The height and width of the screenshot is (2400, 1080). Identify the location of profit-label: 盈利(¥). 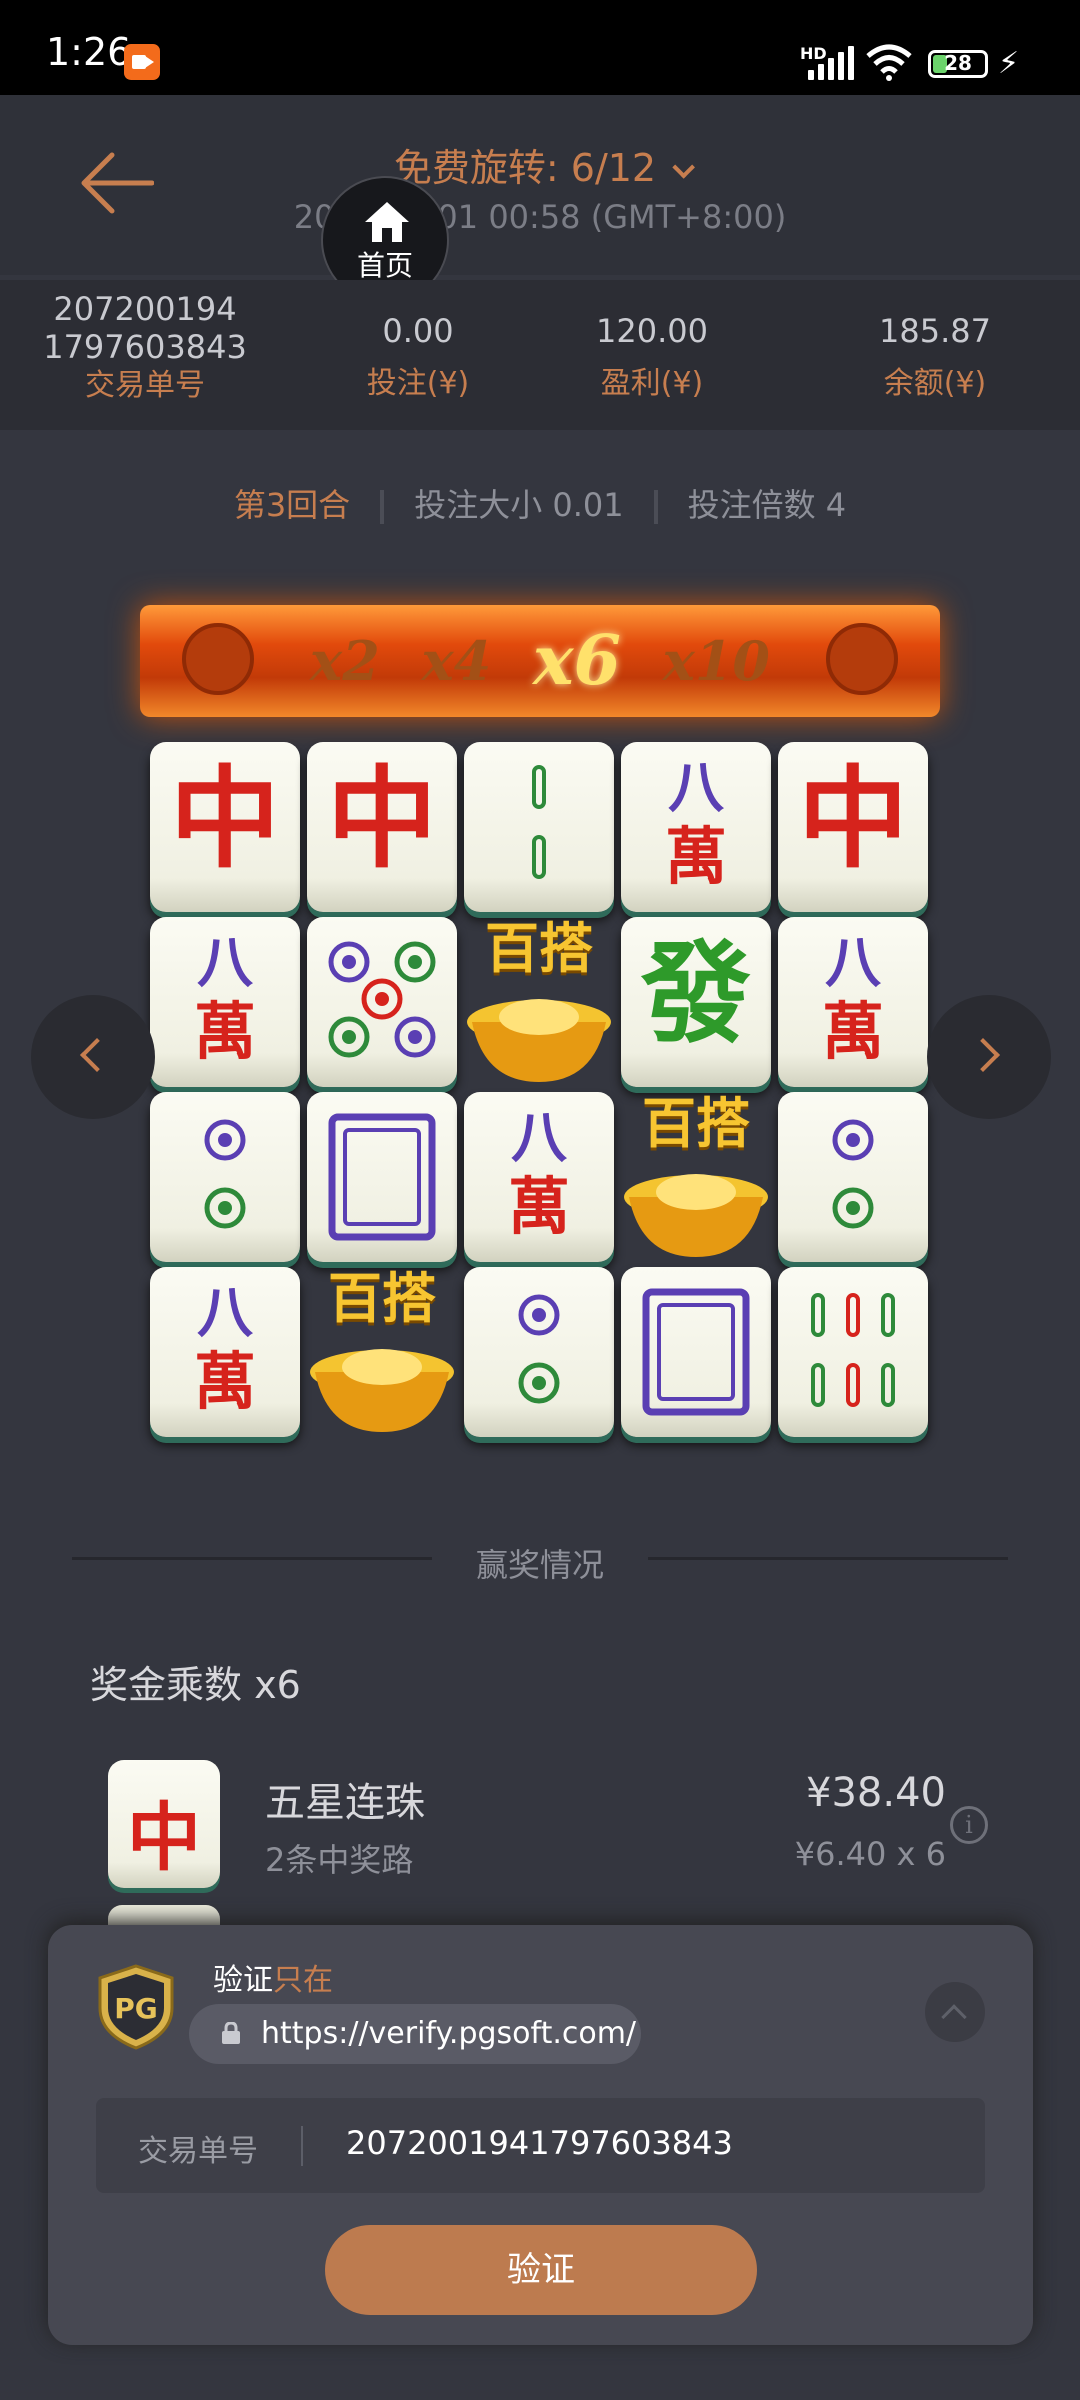
(652, 383).